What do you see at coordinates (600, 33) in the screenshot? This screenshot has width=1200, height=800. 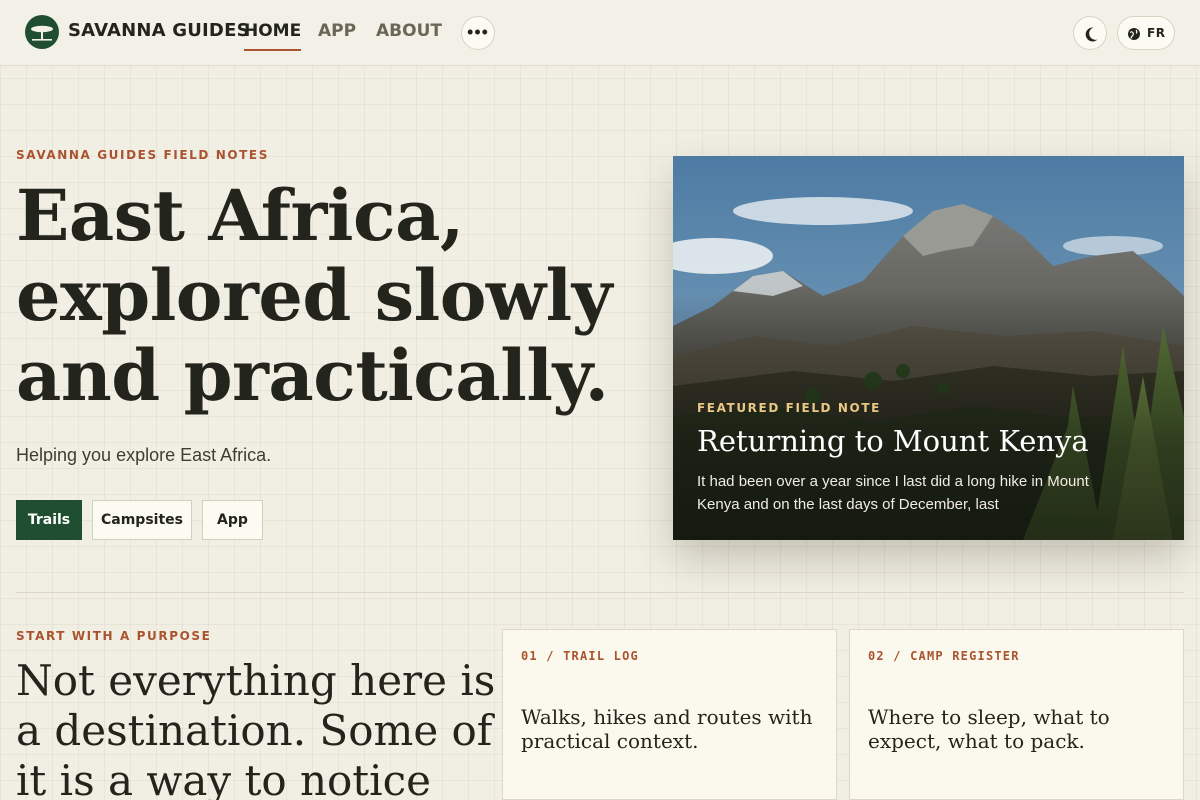 I see `site-header: SAVANNA GUIDES HOME APP ABOUT ••• FR` at bounding box center [600, 33].